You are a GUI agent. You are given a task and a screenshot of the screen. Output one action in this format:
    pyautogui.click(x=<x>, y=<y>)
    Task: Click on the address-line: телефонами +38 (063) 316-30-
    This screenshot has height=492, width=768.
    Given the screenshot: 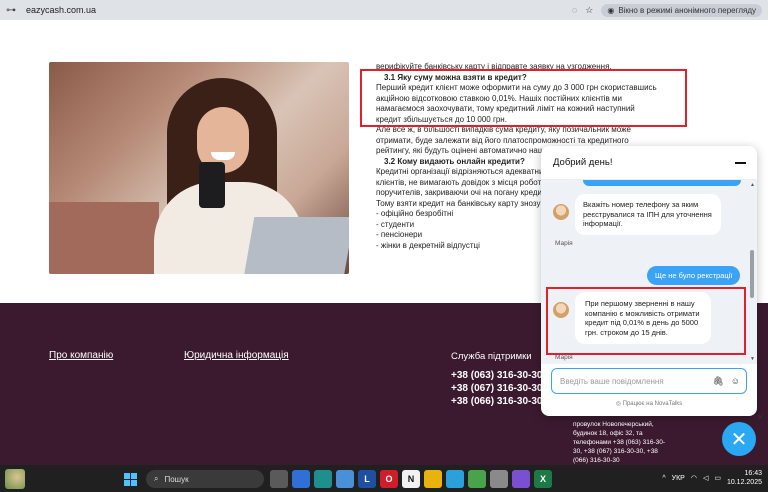 What is the action you would take?
    pyautogui.click(x=619, y=442)
    